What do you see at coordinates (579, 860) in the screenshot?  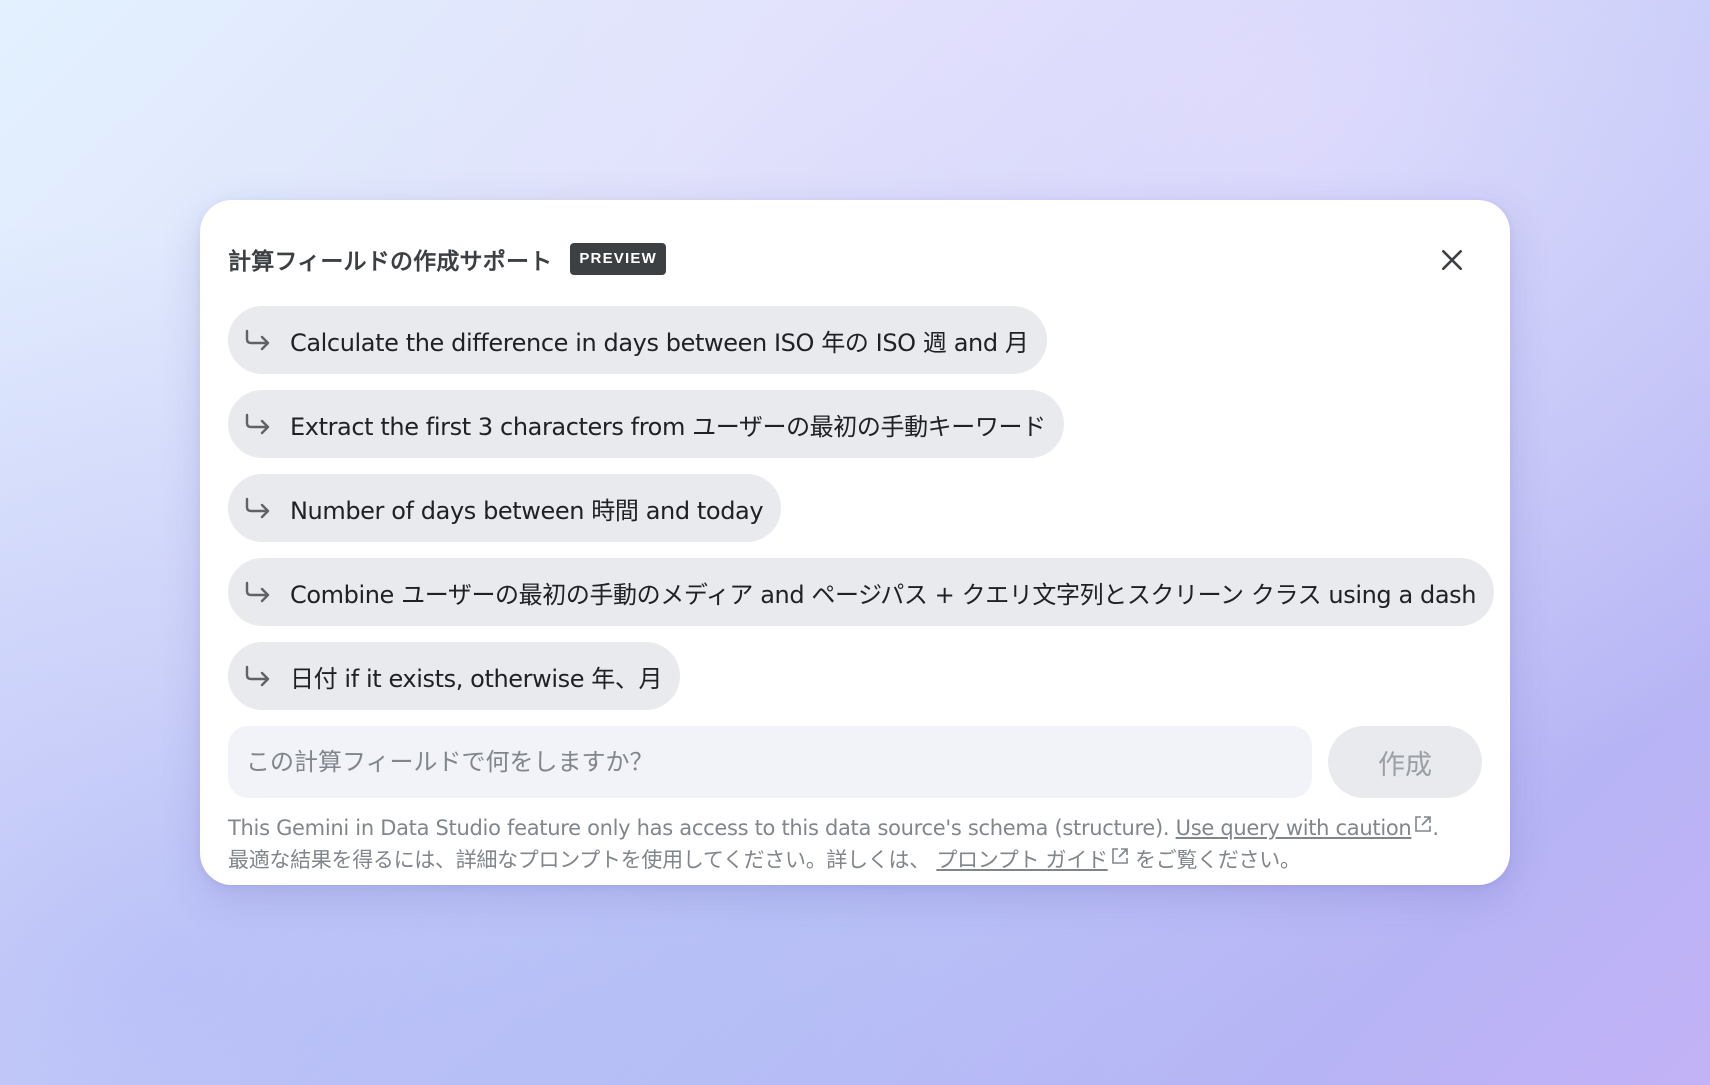 I see `guide-text: 最適な結果を得るには、詳細なプロンプトを使用してください。詳しくは、` at bounding box center [579, 860].